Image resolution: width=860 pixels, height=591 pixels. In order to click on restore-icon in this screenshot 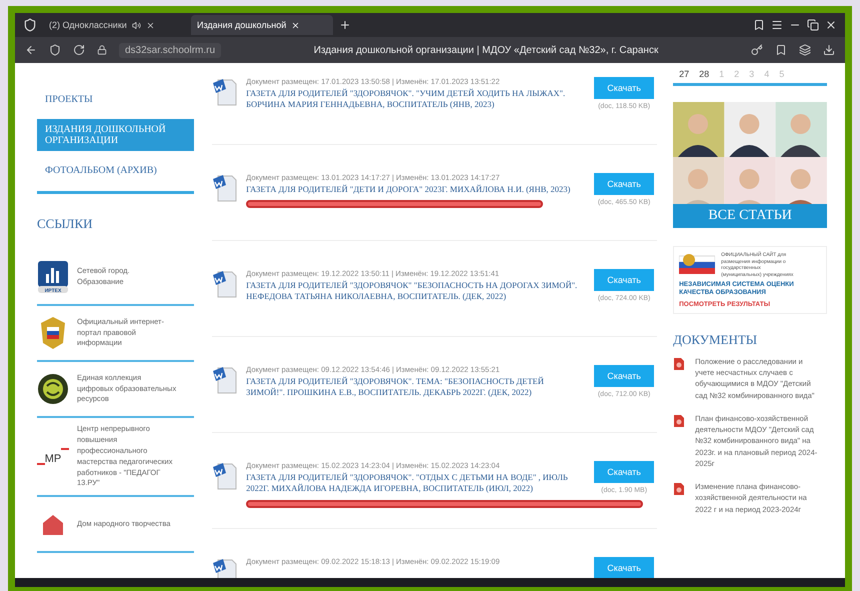, I will do `click(813, 25)`.